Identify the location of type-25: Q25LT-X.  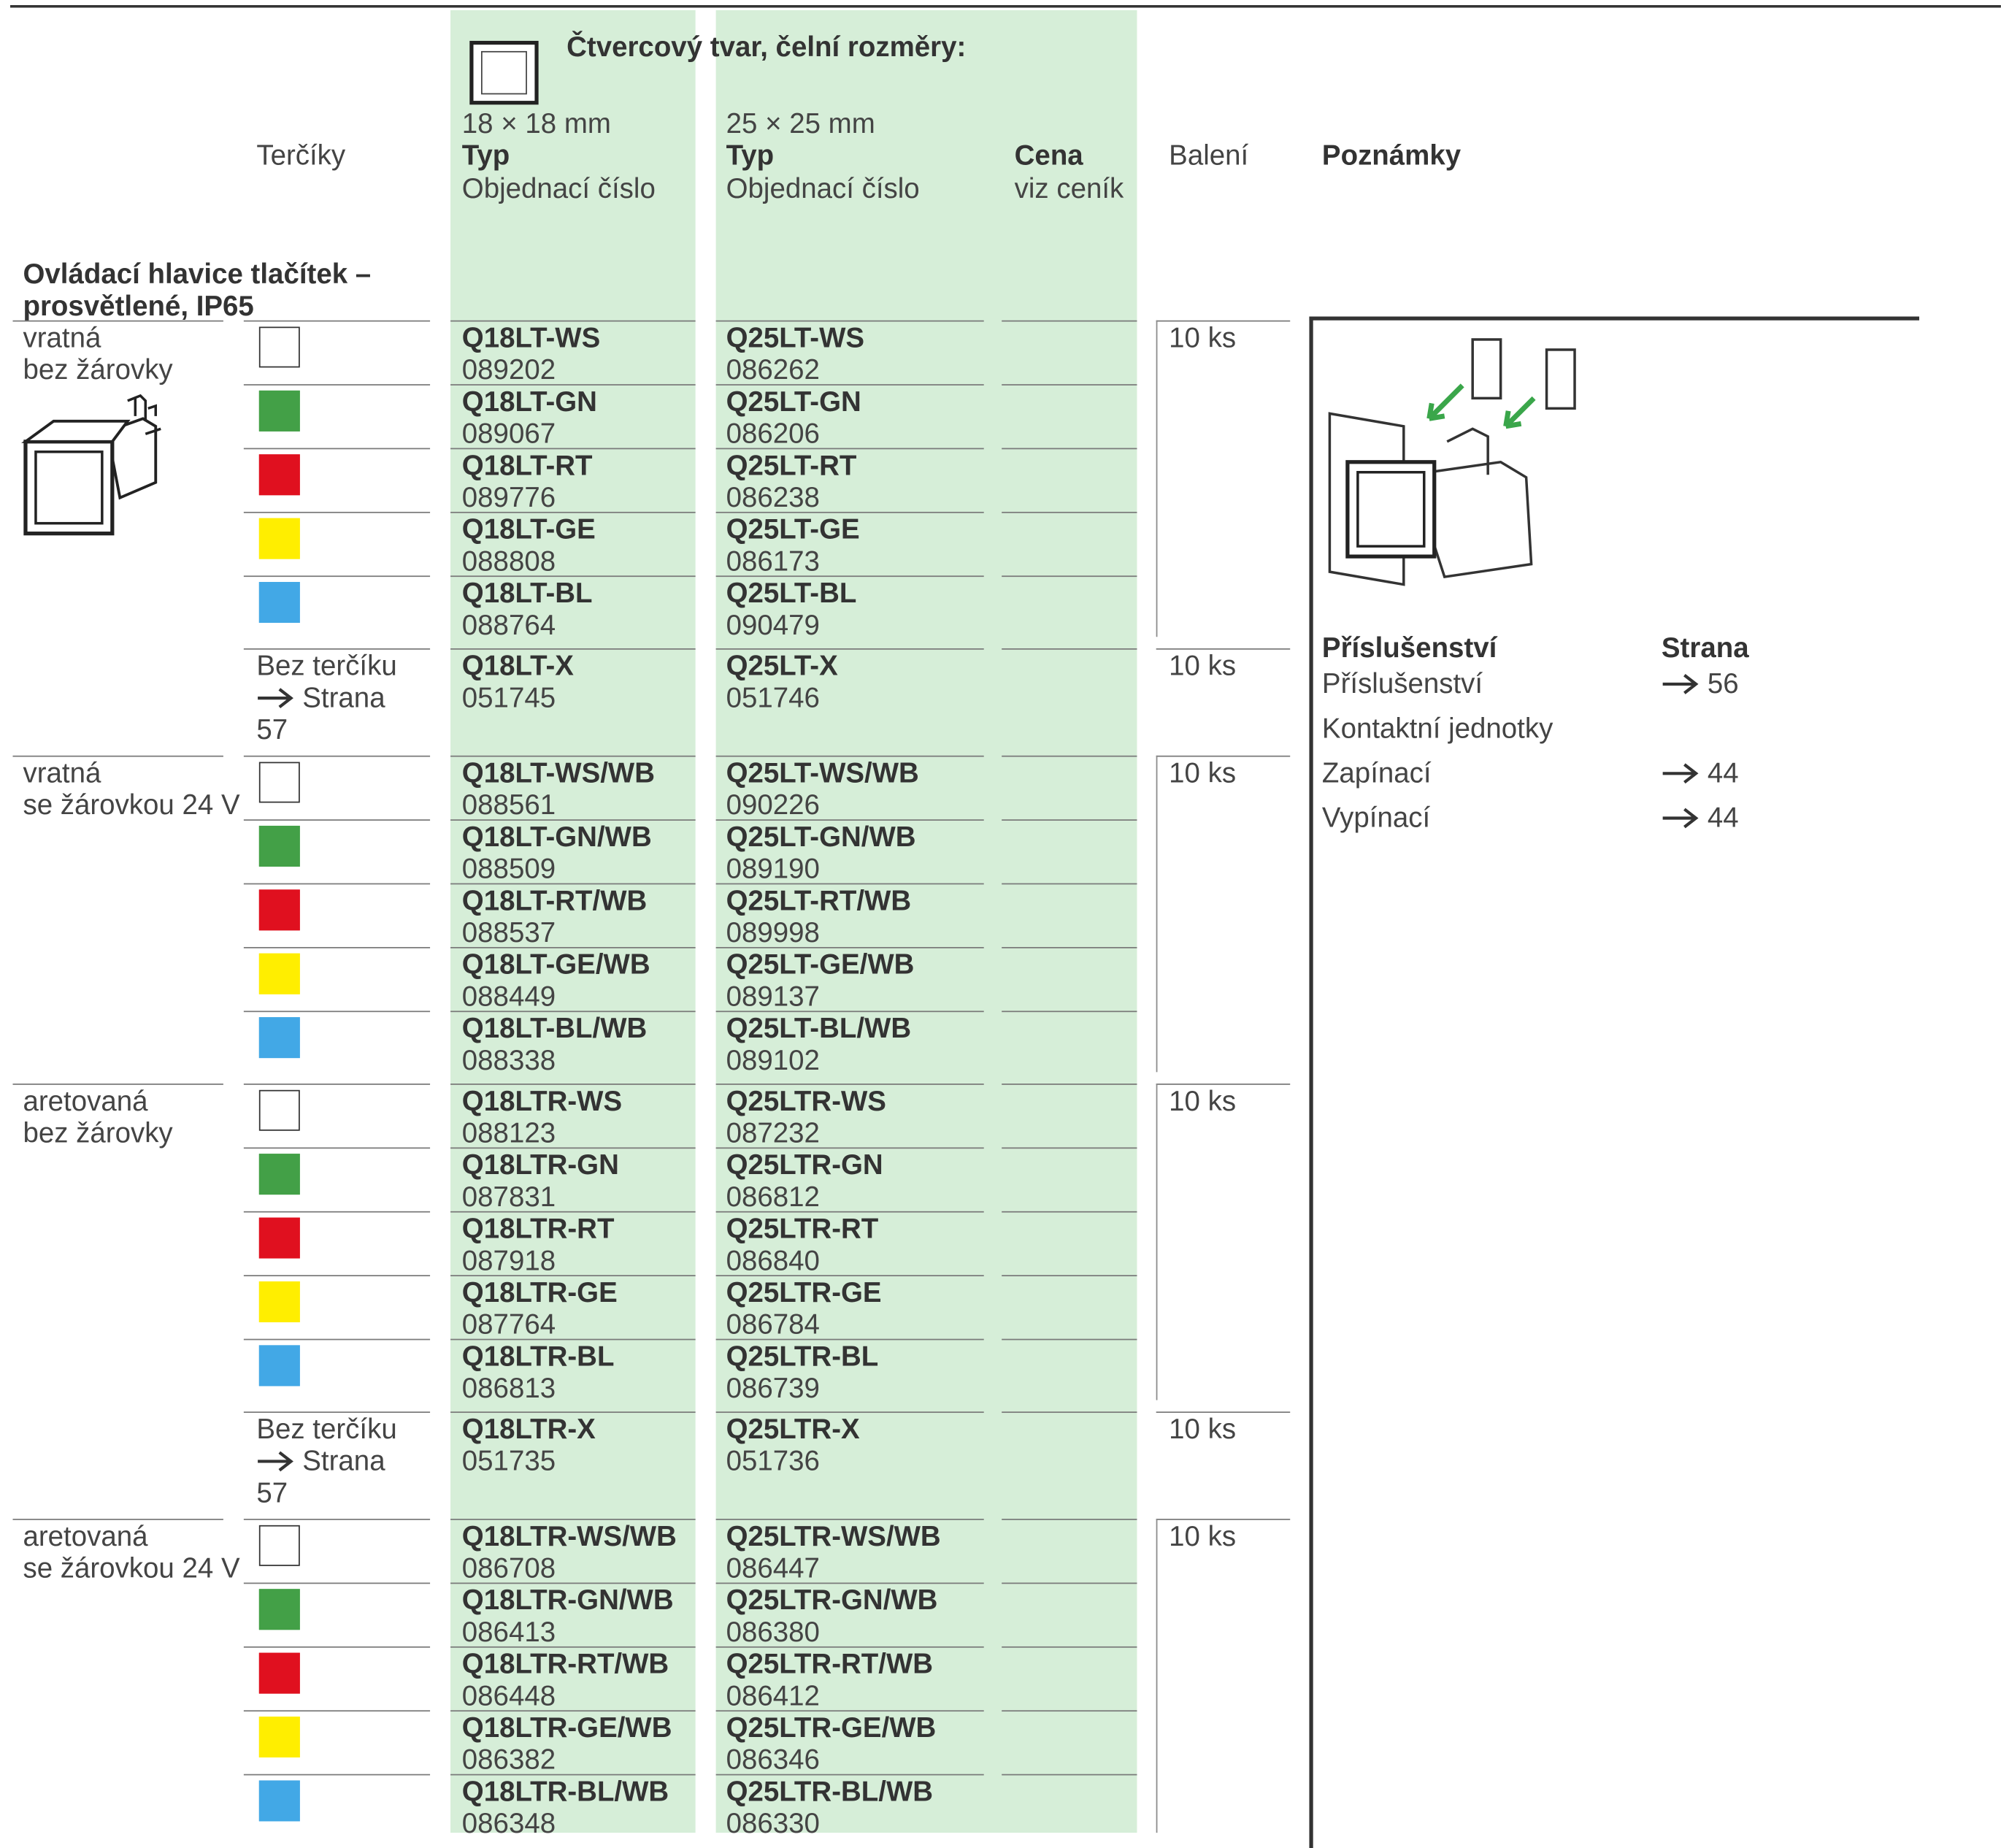
(782, 666).